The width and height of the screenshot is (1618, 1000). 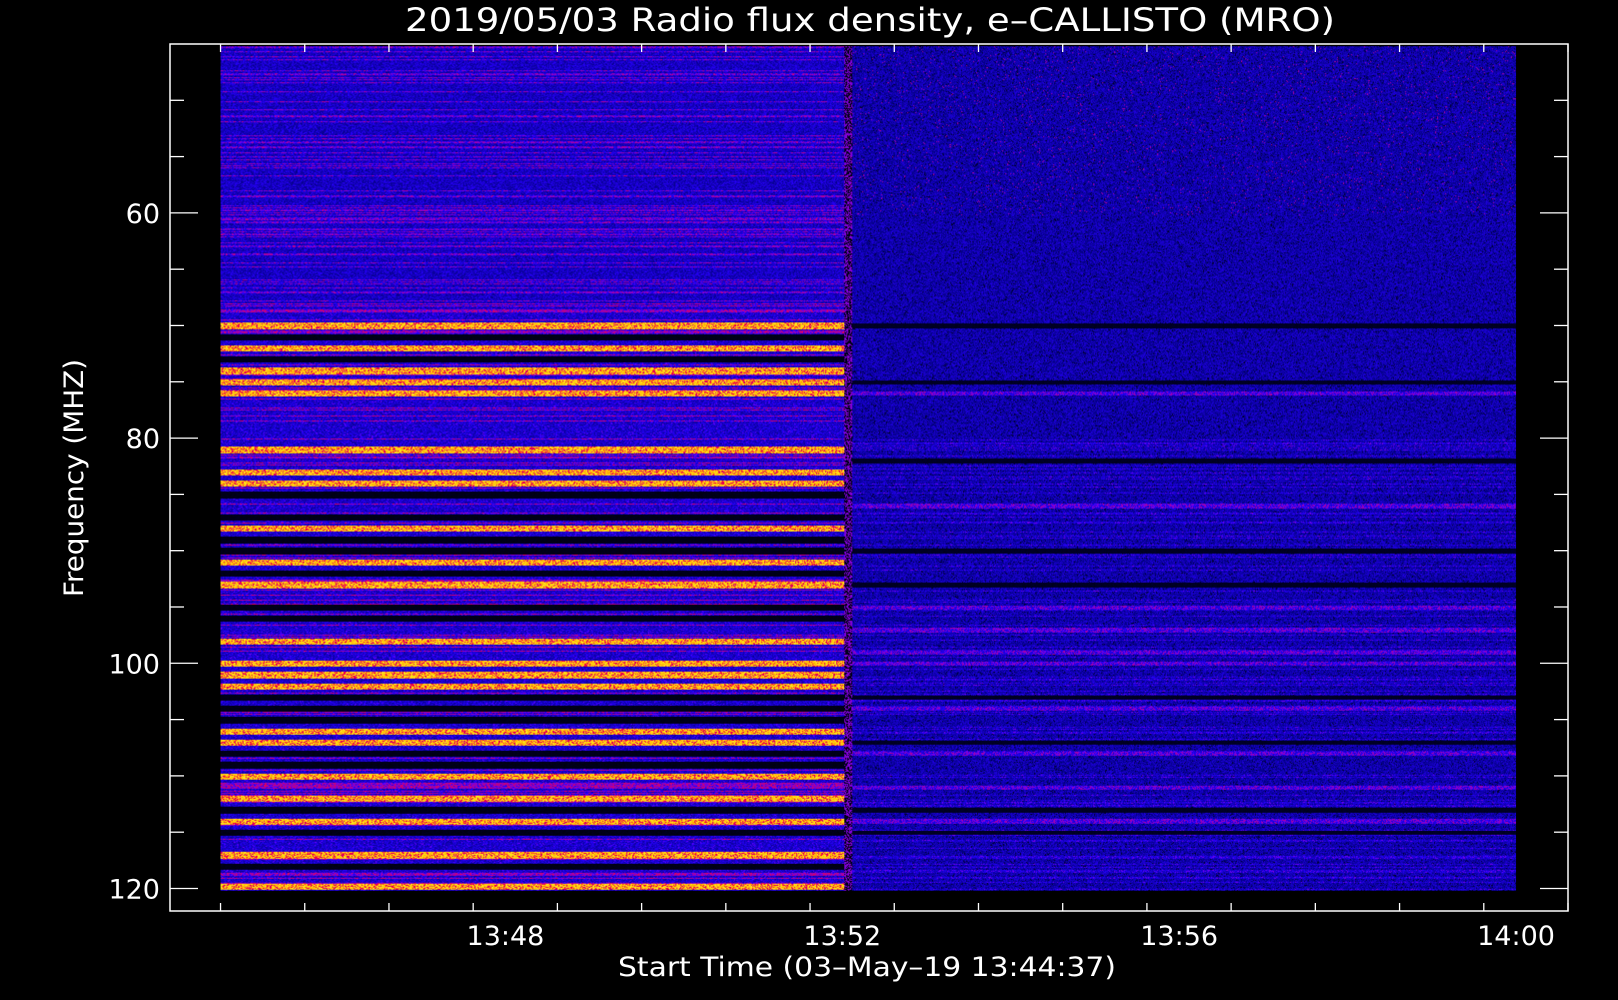 I want to click on y-tick-label: 100, so click(x=134, y=664).